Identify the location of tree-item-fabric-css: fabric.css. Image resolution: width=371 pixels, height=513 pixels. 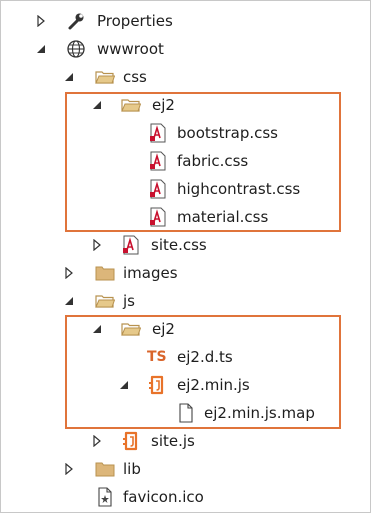
(185, 161).